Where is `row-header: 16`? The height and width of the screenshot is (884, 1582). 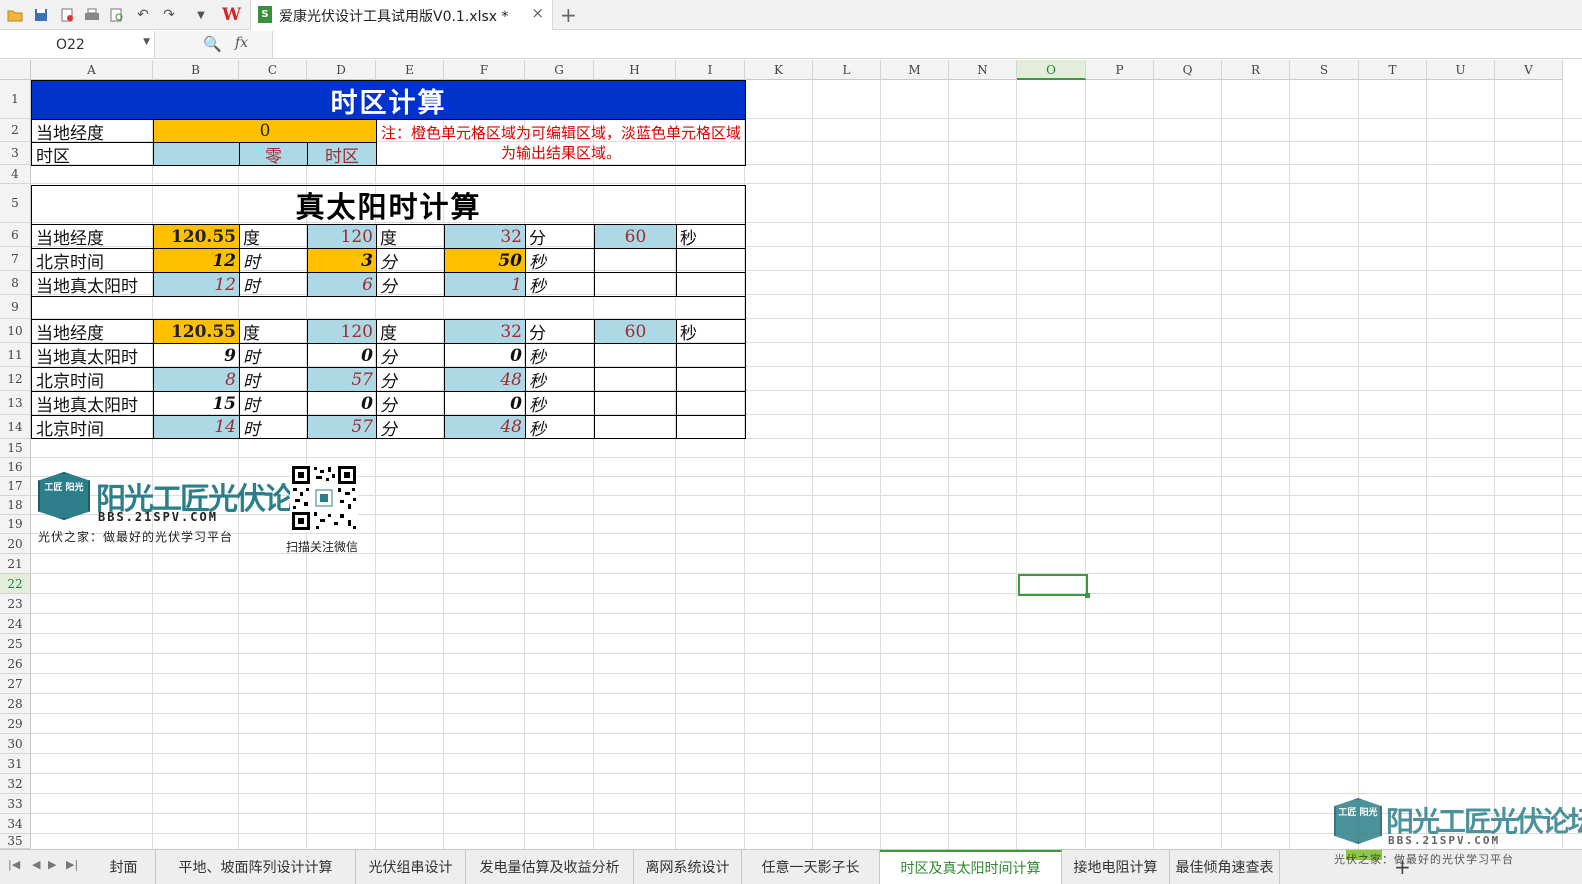
row-header: 16 is located at coordinates (15, 467).